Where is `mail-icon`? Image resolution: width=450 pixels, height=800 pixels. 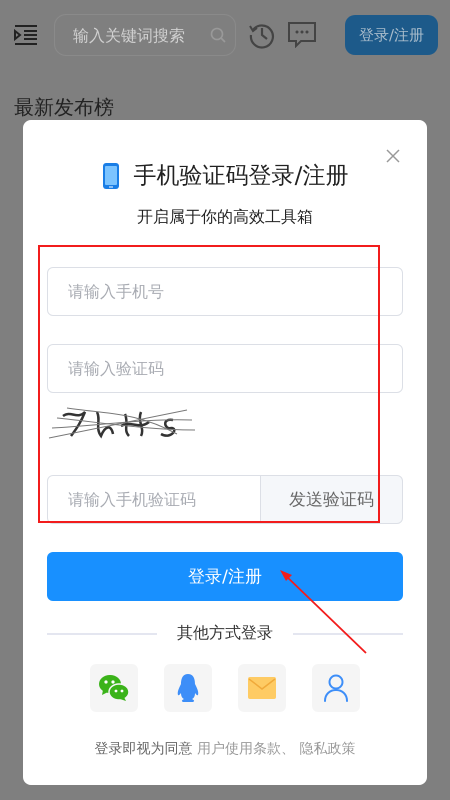 mail-icon is located at coordinates (262, 688).